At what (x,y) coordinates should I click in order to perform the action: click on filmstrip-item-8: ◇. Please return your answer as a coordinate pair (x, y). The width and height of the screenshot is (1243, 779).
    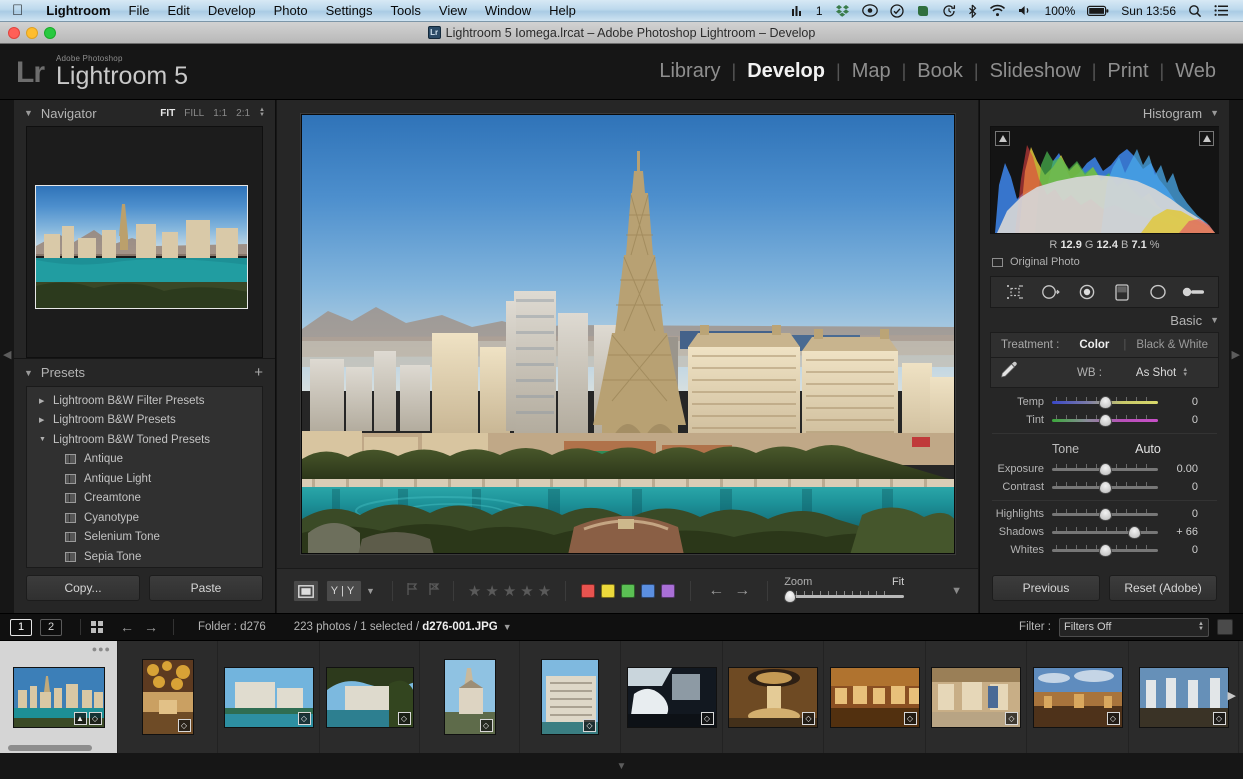
    Looking at the image, I should click on (875, 697).